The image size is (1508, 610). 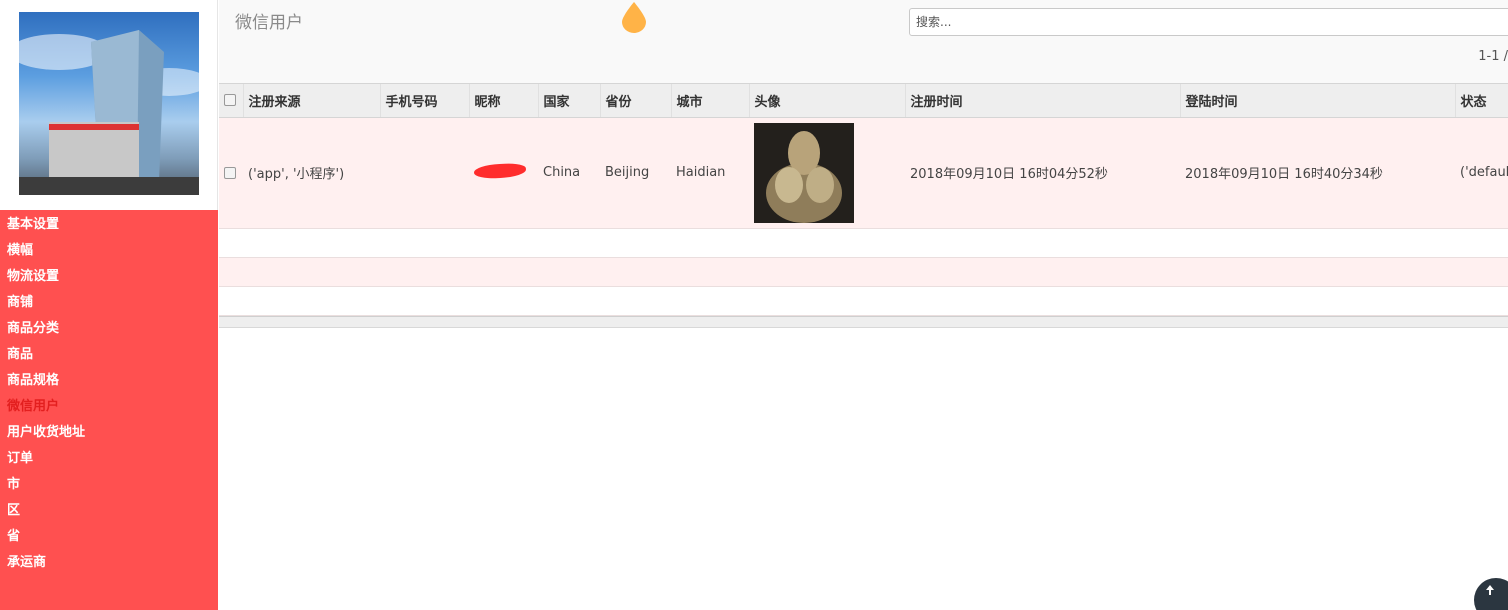 What do you see at coordinates (1208, 22) in the screenshot?
I see `search-input` at bounding box center [1208, 22].